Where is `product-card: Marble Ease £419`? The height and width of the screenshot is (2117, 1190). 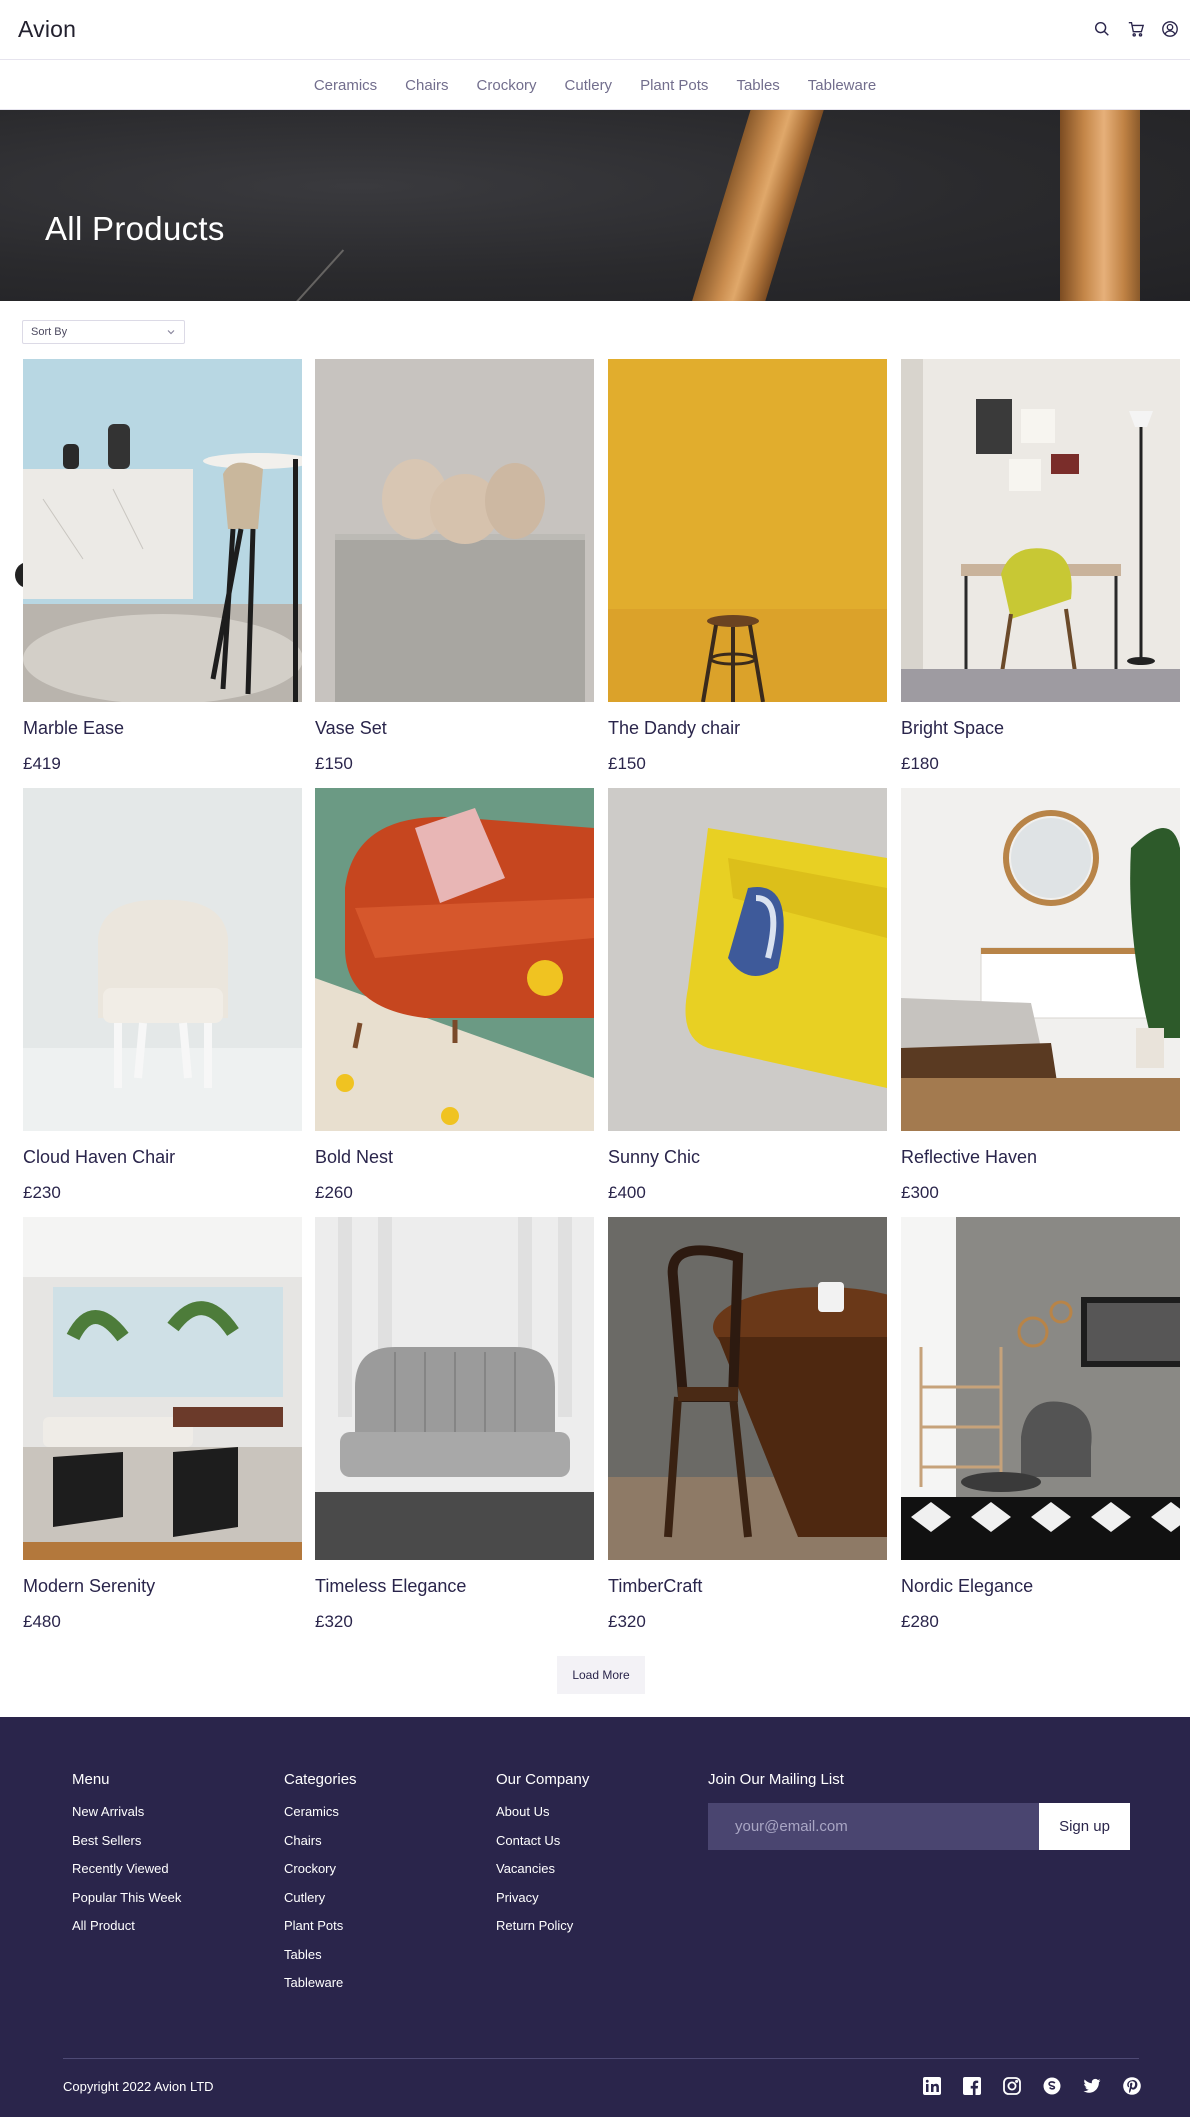 product-card: Marble Ease £419 is located at coordinates (162, 566).